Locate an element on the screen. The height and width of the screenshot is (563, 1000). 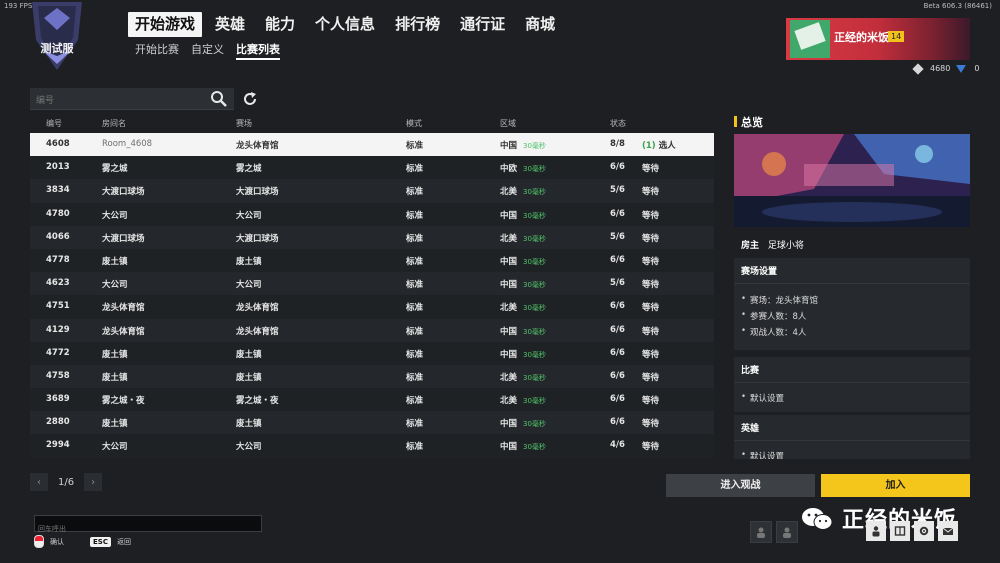
spectate-button: 进入观战 is located at coordinates (740, 485).